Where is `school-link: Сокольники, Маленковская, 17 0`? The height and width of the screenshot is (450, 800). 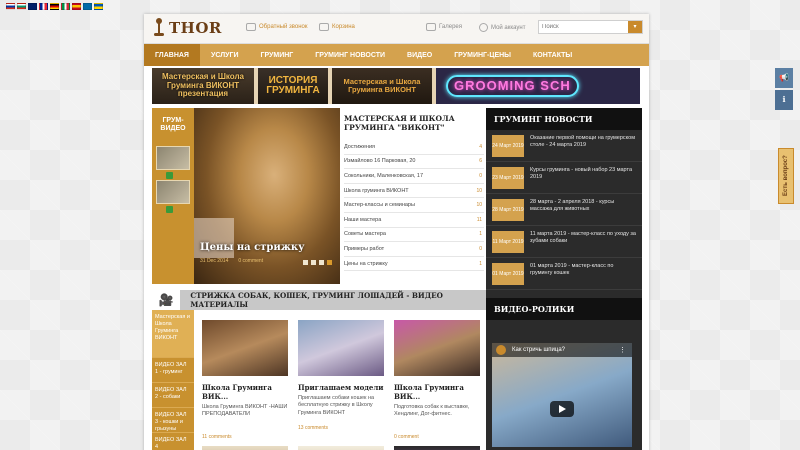 school-link: Сокольники, Маленковская, 17 0 is located at coordinates (414, 176).